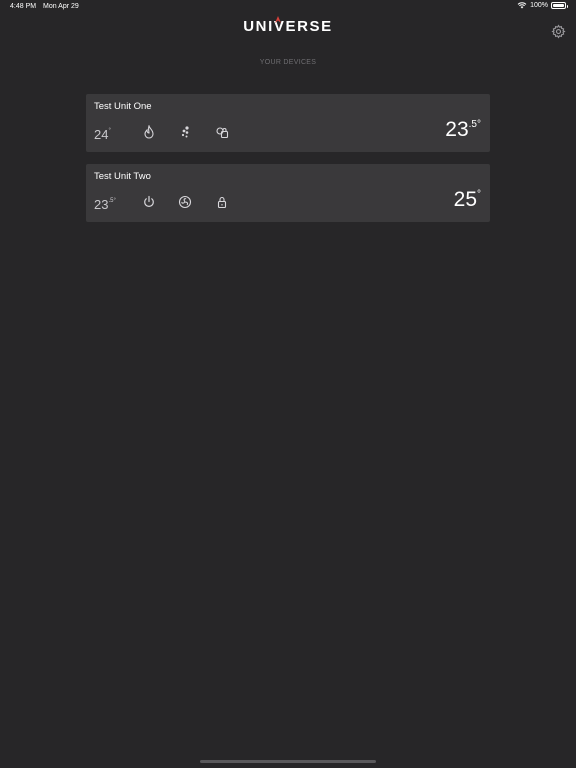 The width and height of the screenshot is (576, 768). Describe the element at coordinates (185, 132) in the screenshot. I see `fan-dots-icon` at that location.